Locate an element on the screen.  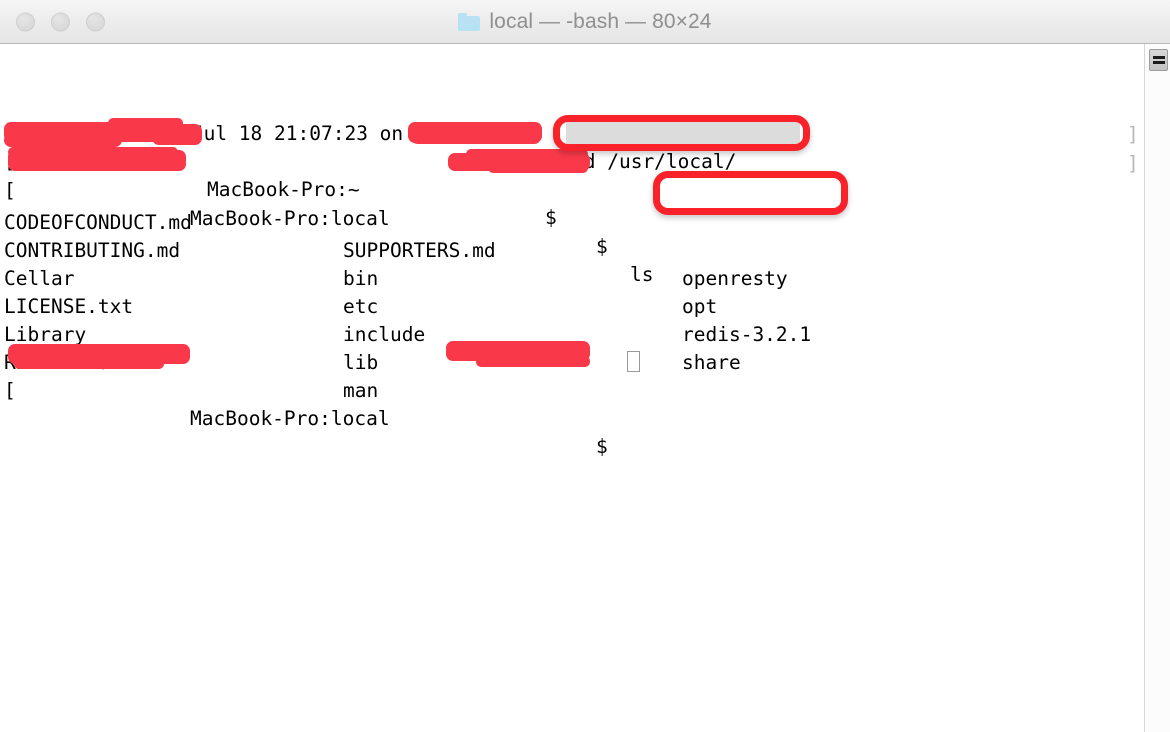
ls-output-row-4: LICENSE.txt include share is located at coordinates (372, 319).